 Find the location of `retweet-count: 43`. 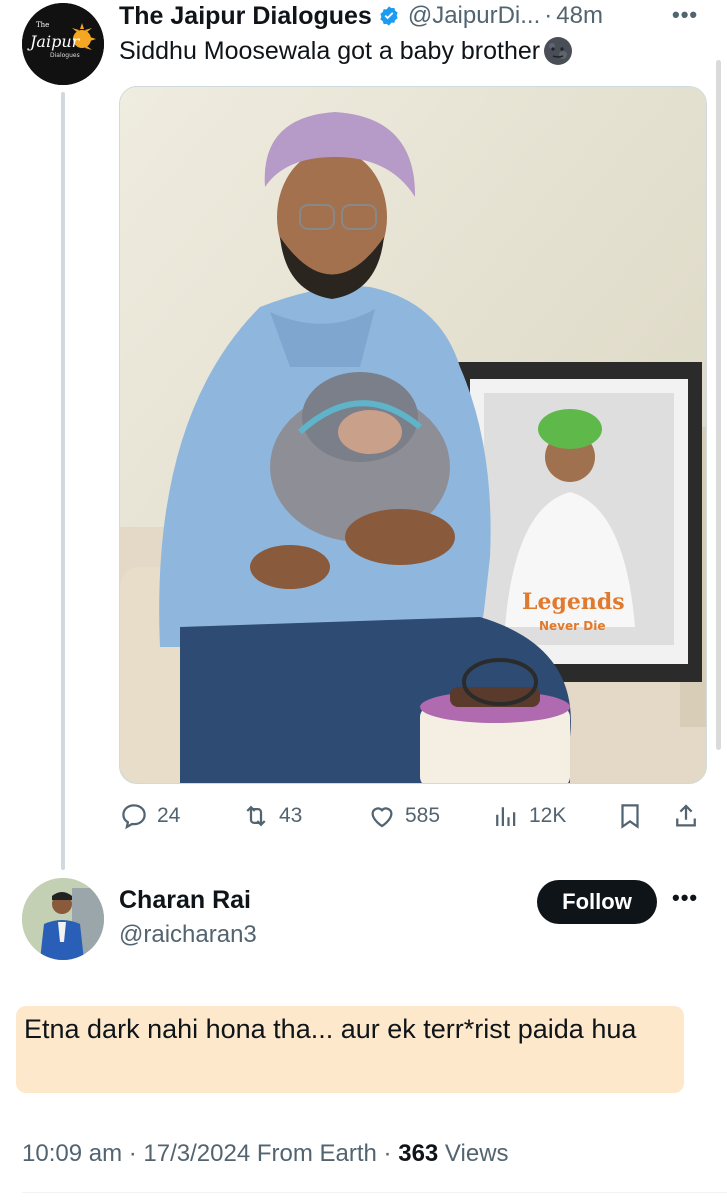

retweet-count: 43 is located at coordinates (291, 815).